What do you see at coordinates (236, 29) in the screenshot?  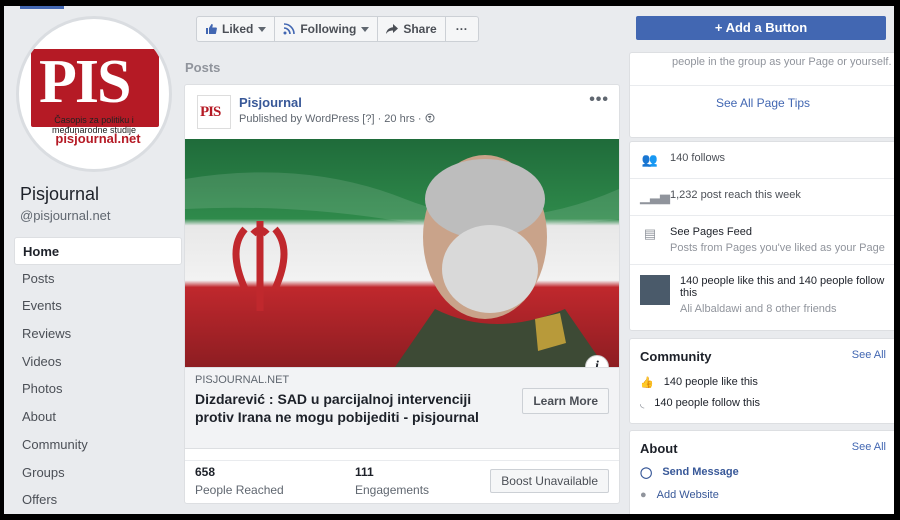 I see `liked-button: Liked` at bounding box center [236, 29].